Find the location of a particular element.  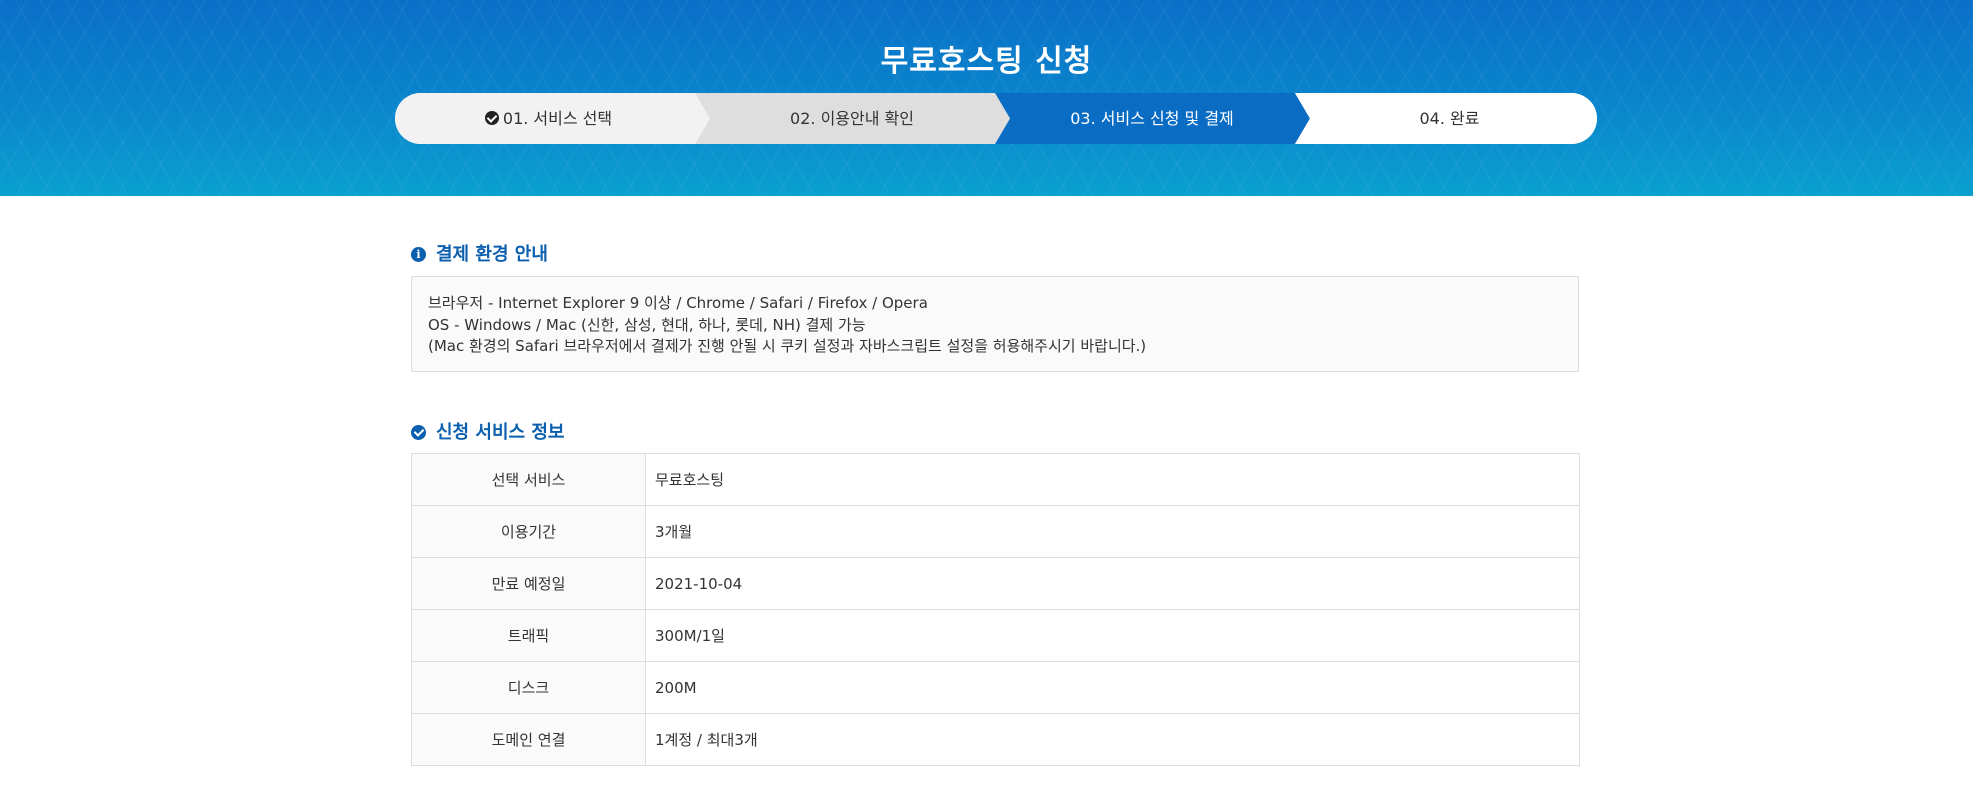

table-row: 트래픽 300M/1일 is located at coordinates (995, 635).